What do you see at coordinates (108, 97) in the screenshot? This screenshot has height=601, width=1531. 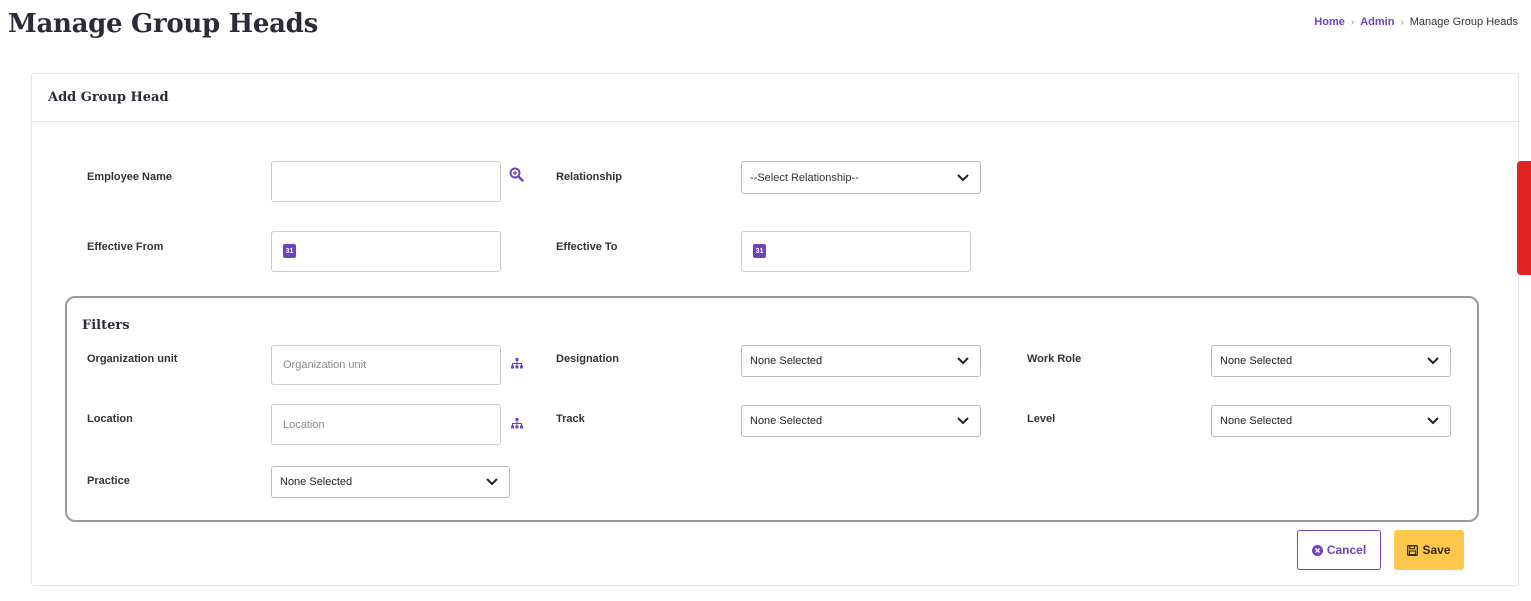 I see `card-title: Add Group Head` at bounding box center [108, 97].